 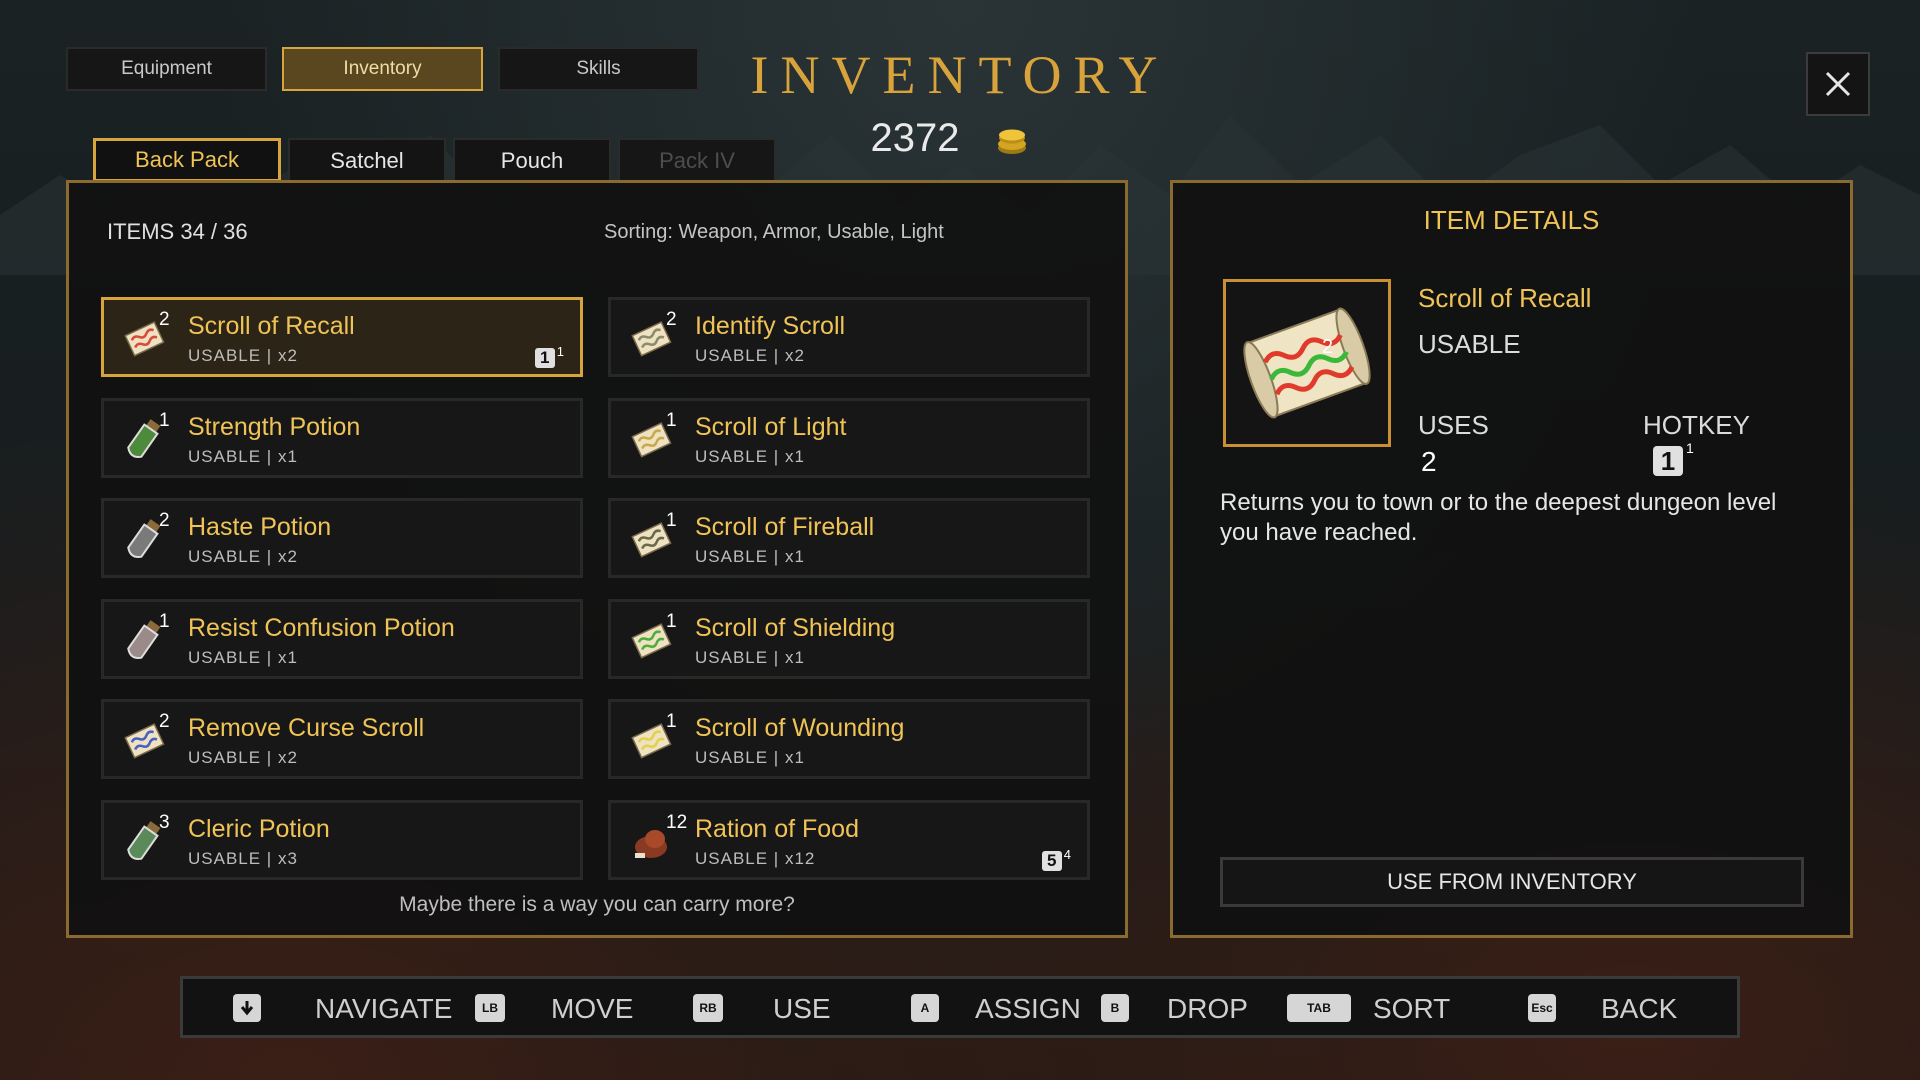 What do you see at coordinates (1328, 347) in the screenshot?
I see `details-icon-count: 2` at bounding box center [1328, 347].